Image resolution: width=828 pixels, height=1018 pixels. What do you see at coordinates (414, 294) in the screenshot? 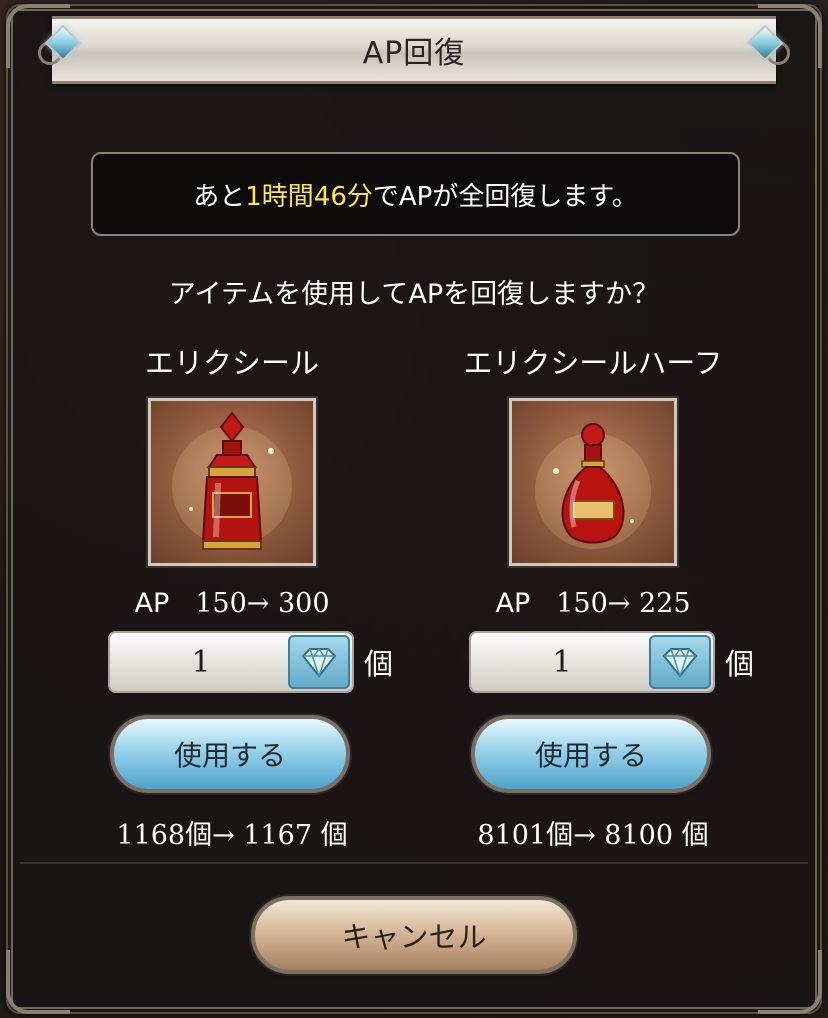
I see `use-item-prompt: アイテムを使用してAPを回復しますか？` at bounding box center [414, 294].